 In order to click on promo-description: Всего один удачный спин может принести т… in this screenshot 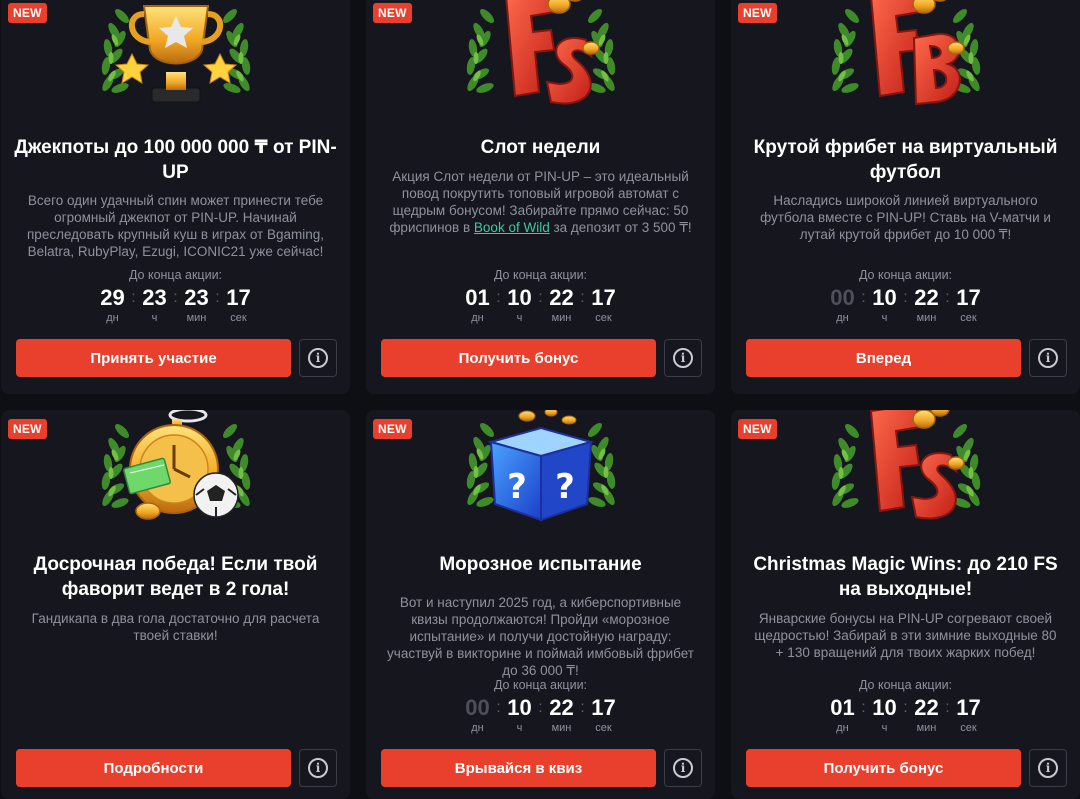, I will do `click(175, 226)`.